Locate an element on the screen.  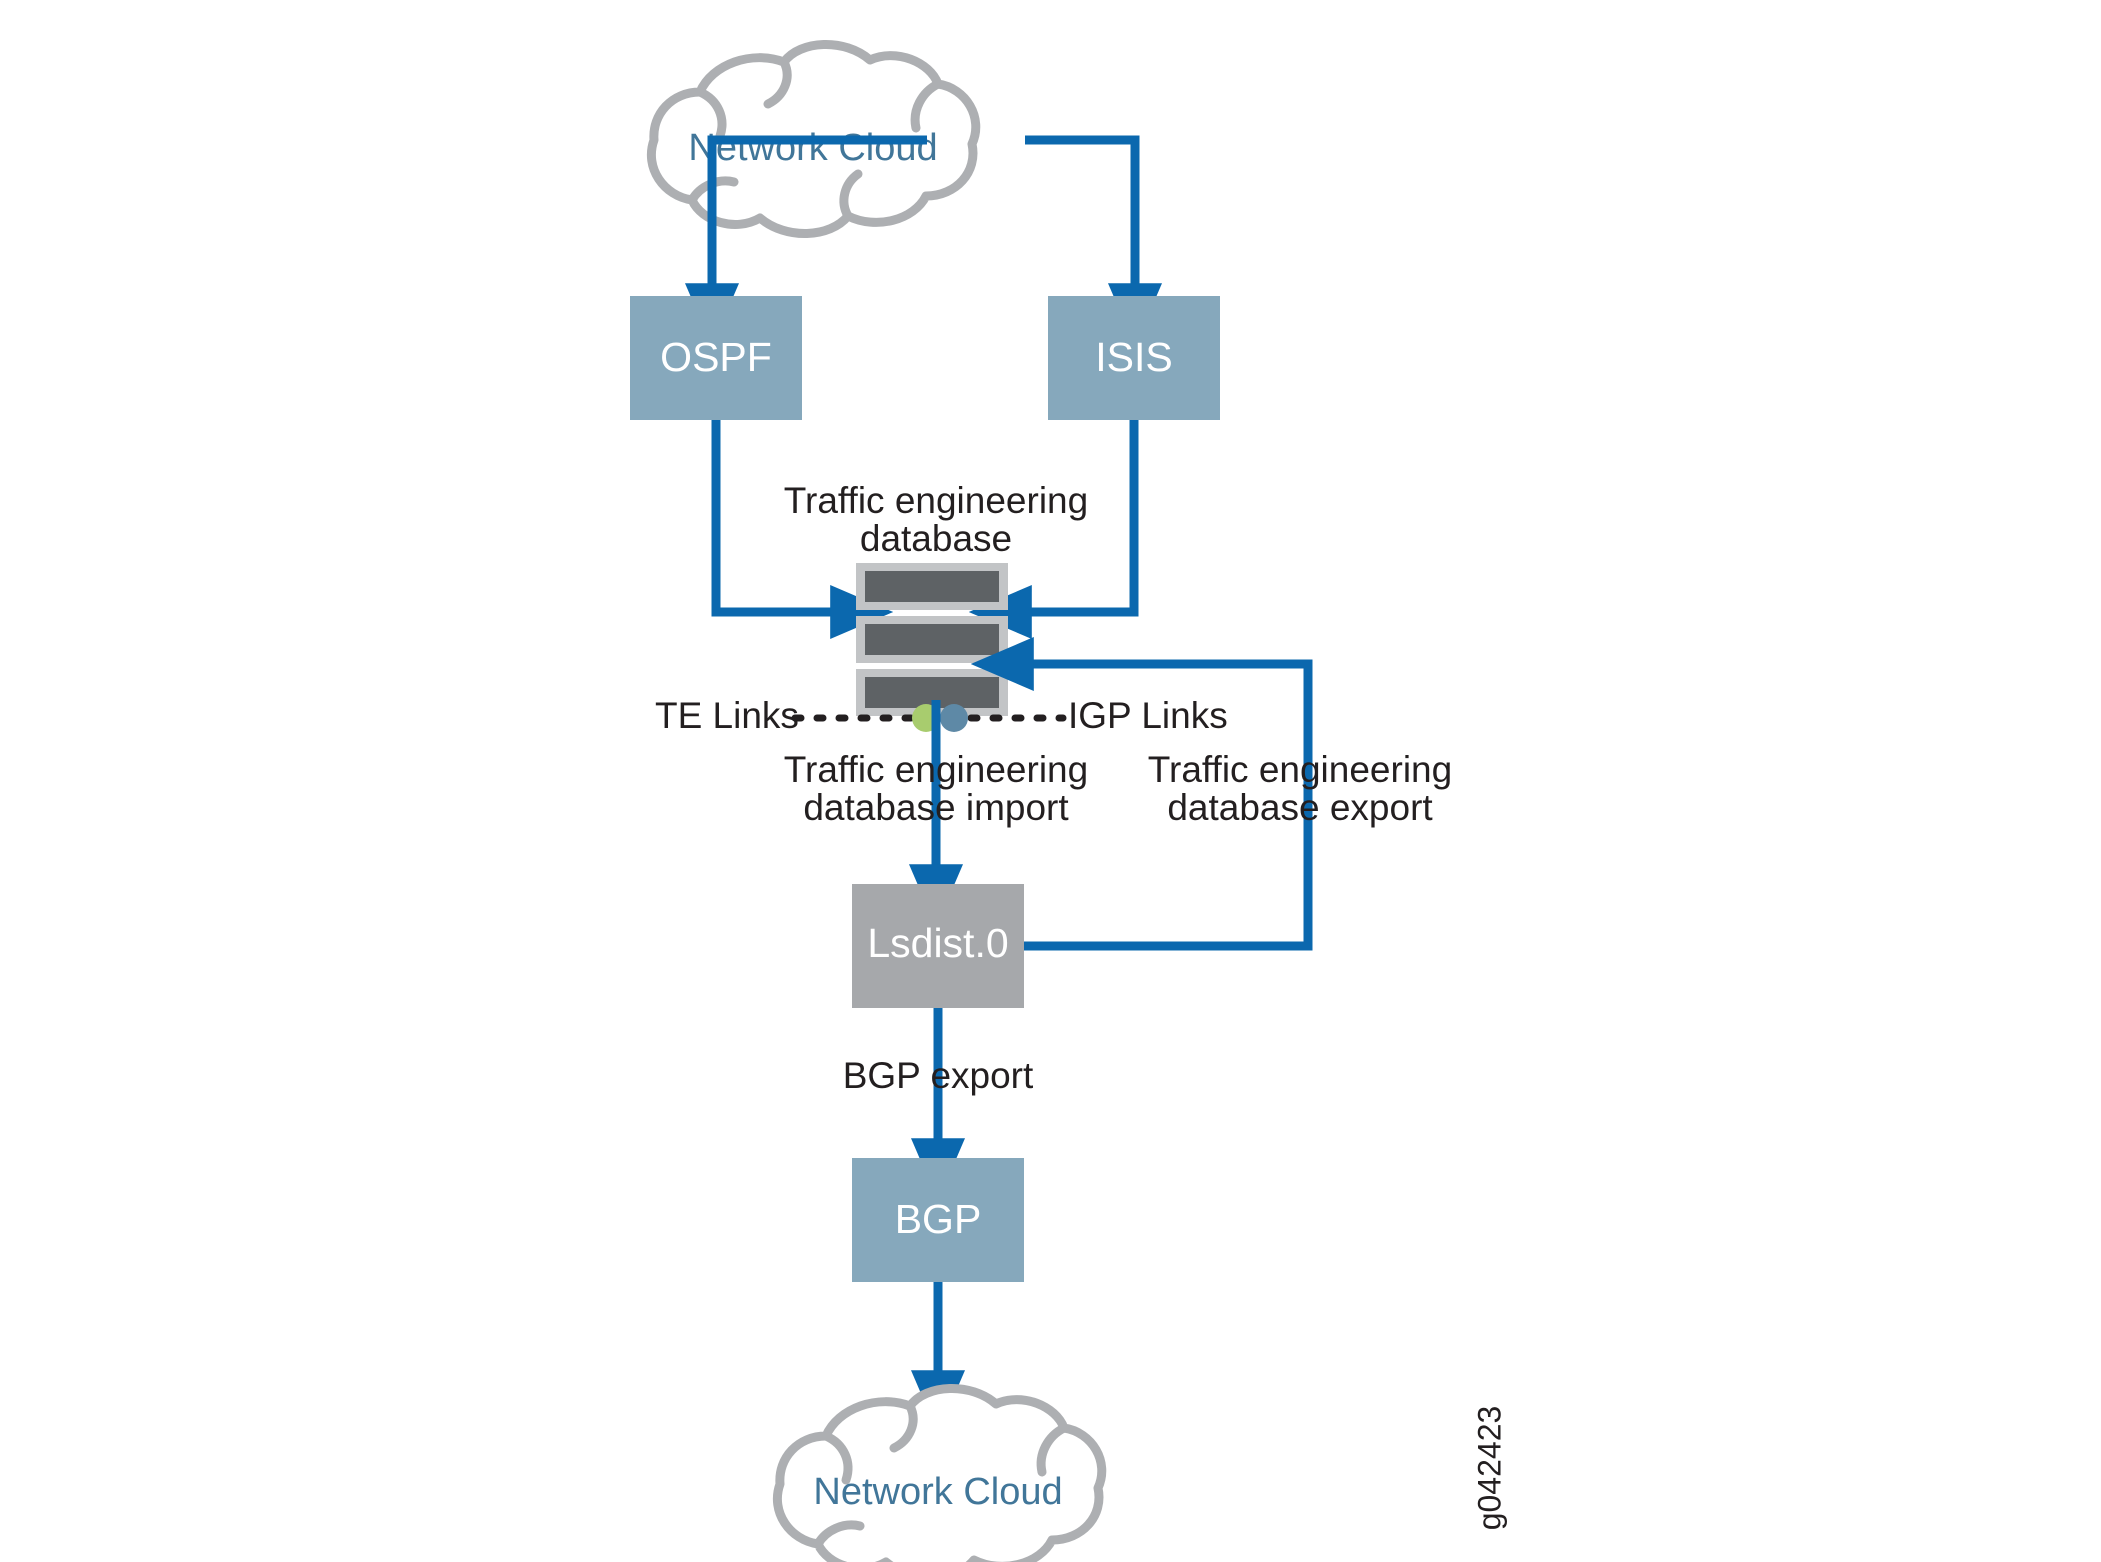
lsdist-node: Lsdist.0 is located at coordinates (938, 946).